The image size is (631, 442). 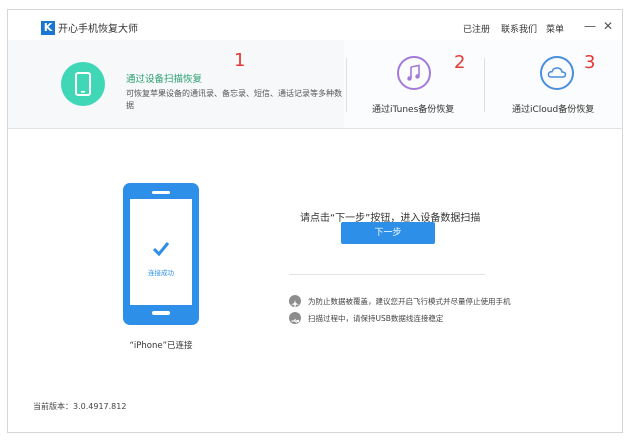 I want to click on phone-screen: 连接成功, so click(x=161, y=252).